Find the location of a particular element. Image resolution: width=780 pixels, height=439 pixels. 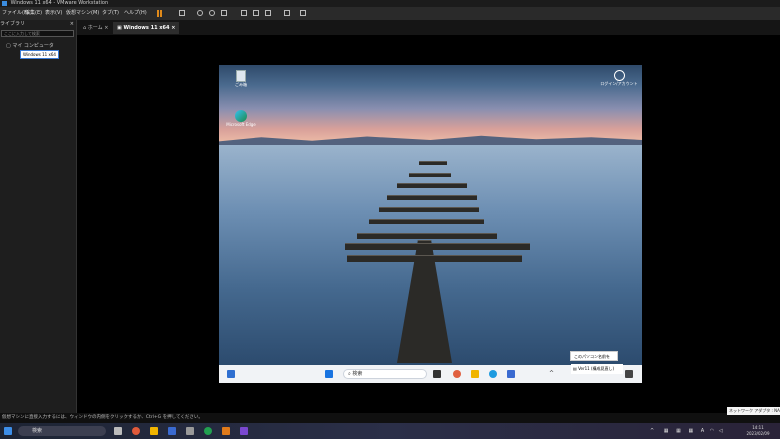

tab-home: ⌂ ホーム × is located at coordinates (95, 28).